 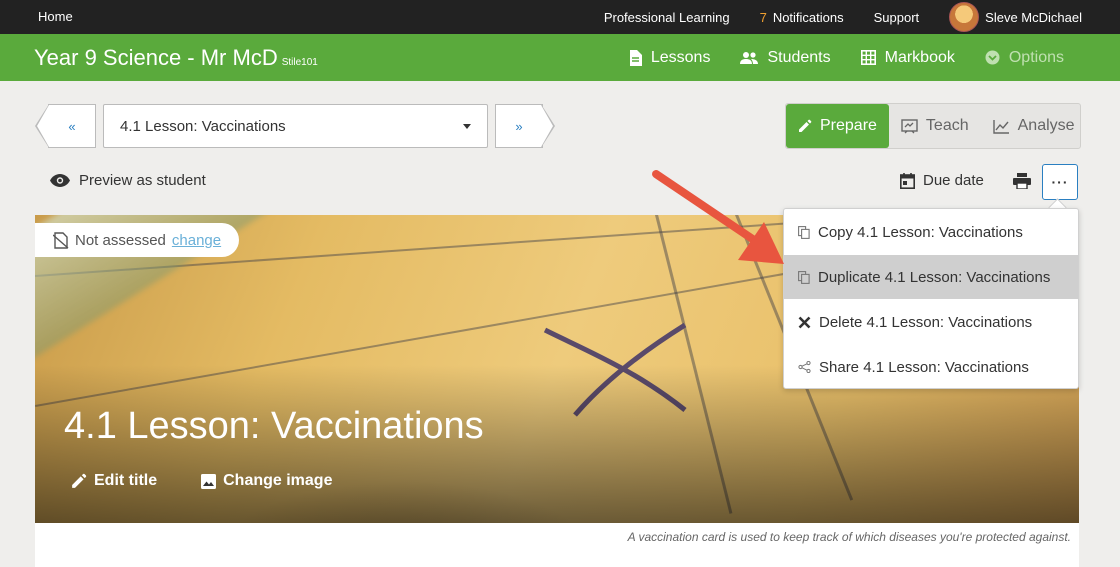 I want to click on change-assessment-link: change, so click(x=196, y=240).